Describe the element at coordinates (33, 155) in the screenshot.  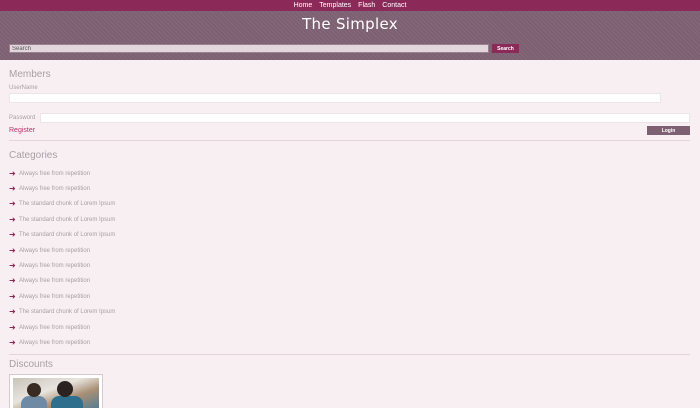
I see `categories-heading: Categories` at that location.